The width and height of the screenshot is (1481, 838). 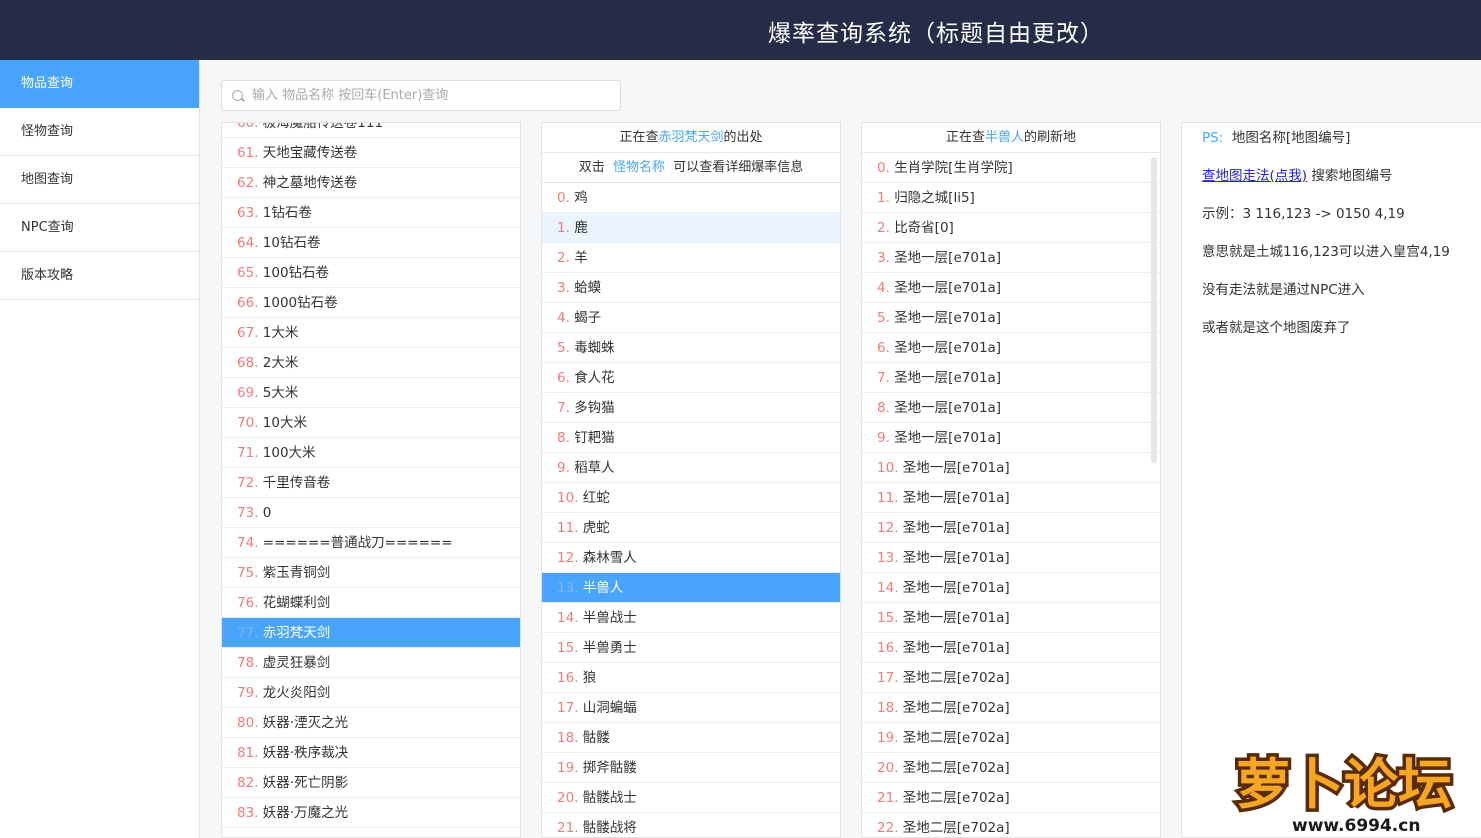 I want to click on monster-row: 12. 森林雪人, so click(x=691, y=558).